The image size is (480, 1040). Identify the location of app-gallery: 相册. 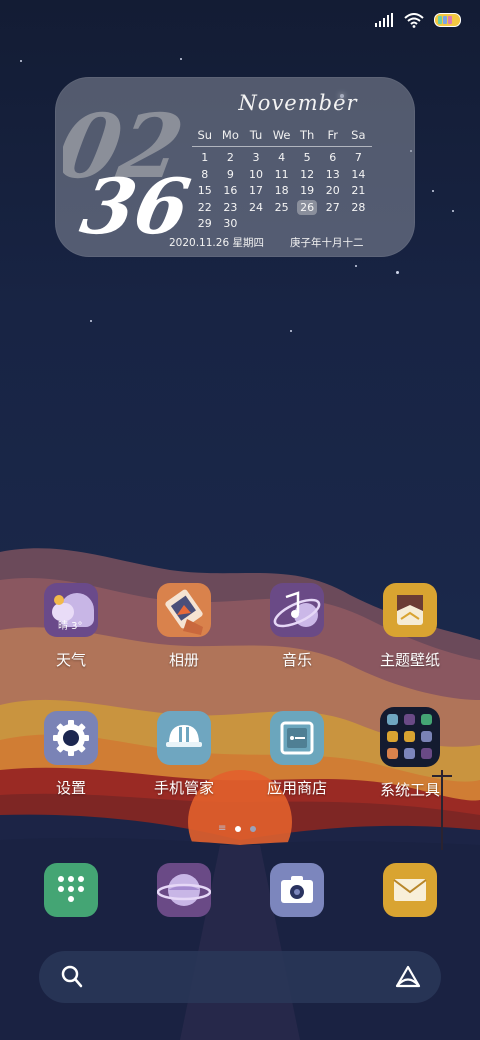
(184, 626).